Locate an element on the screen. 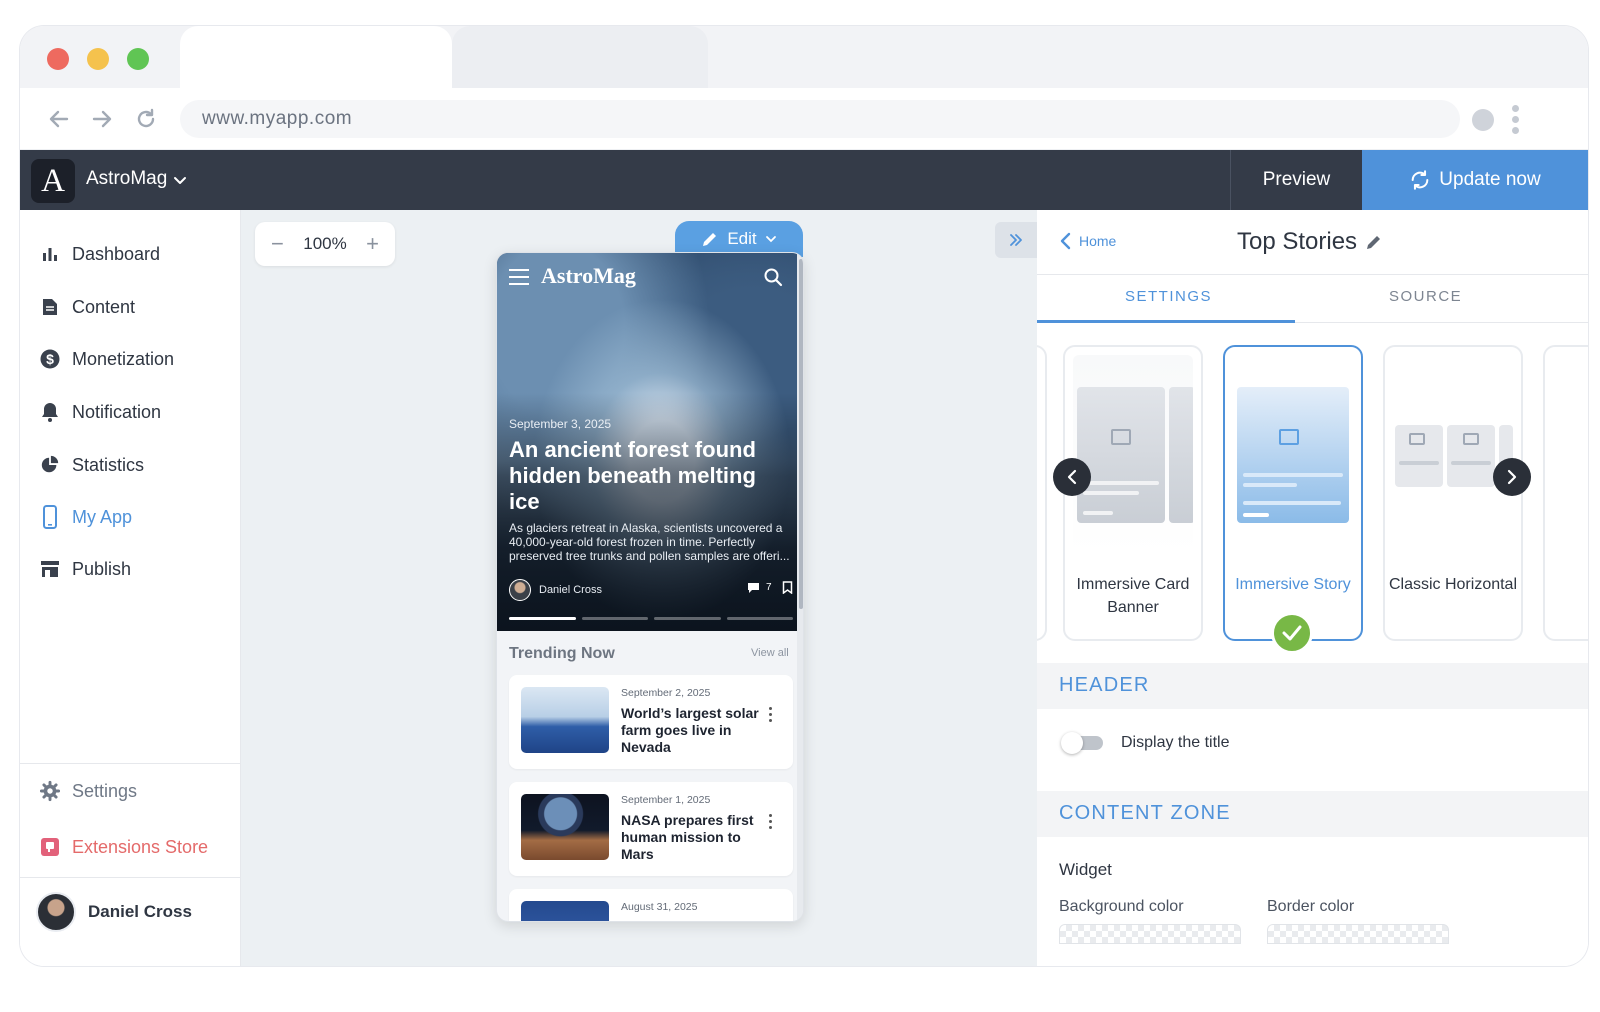 Image resolution: width=1600 pixels, height=1012 pixels. double-chevron-right-icon is located at coordinates (1016, 240).